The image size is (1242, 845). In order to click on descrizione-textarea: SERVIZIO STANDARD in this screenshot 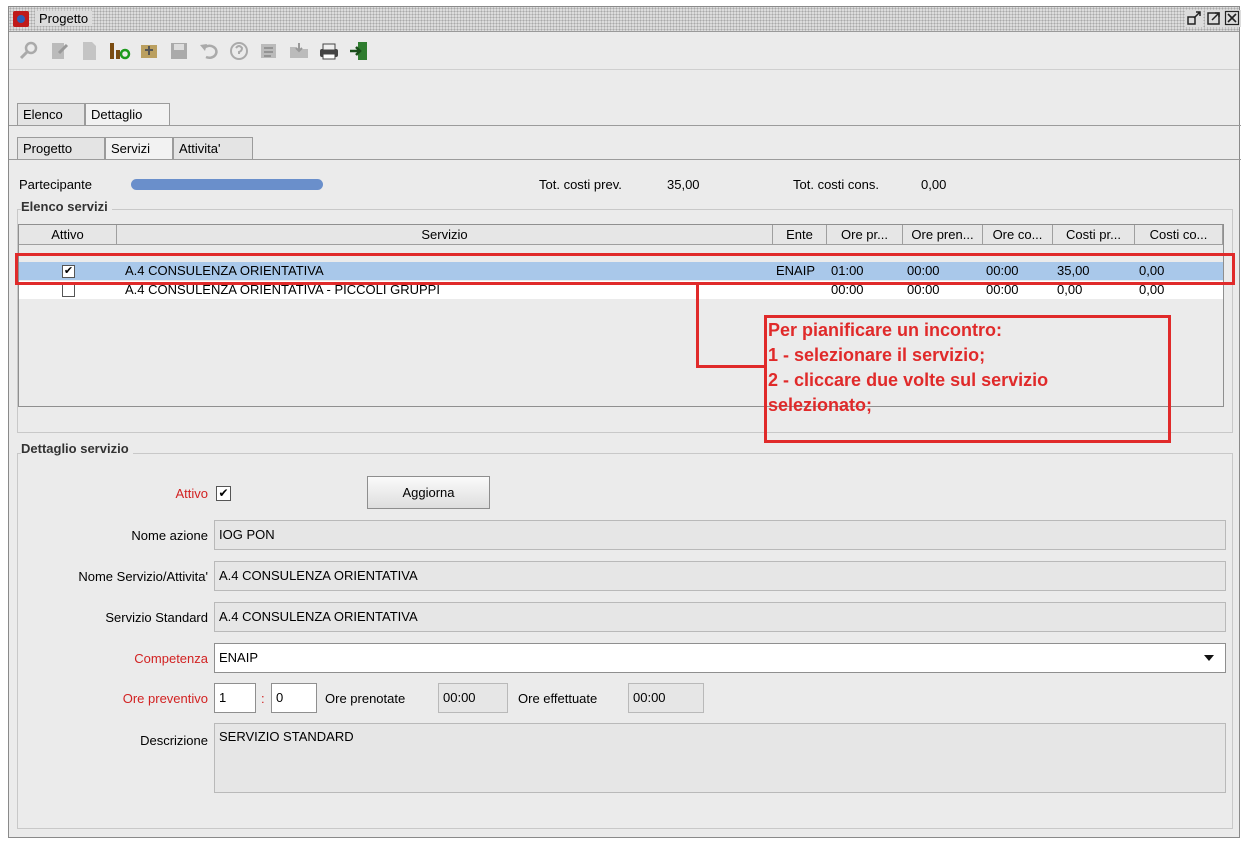, I will do `click(720, 758)`.